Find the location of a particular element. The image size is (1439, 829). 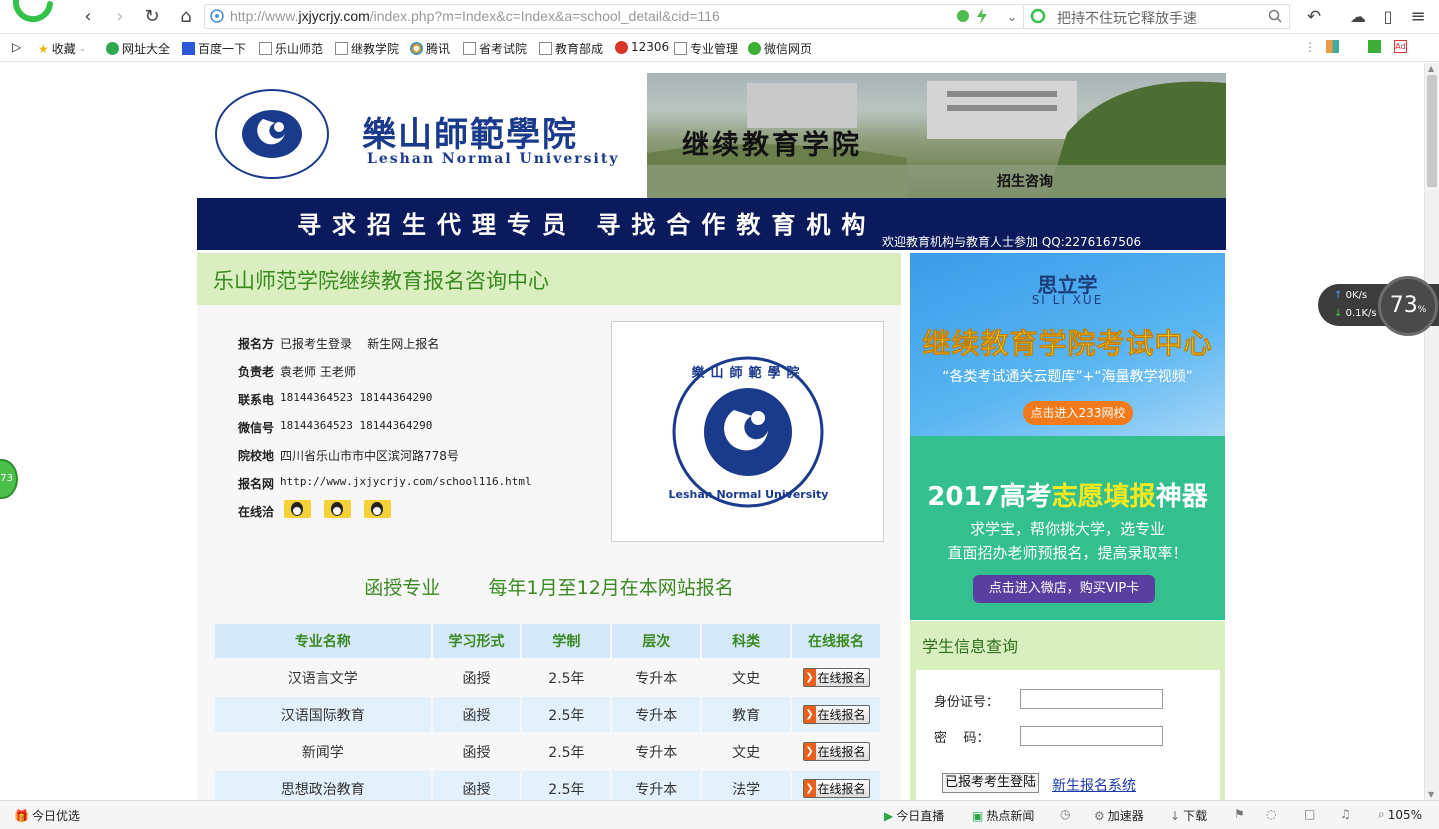

search-engine-icon is located at coordinates (1039, 16).